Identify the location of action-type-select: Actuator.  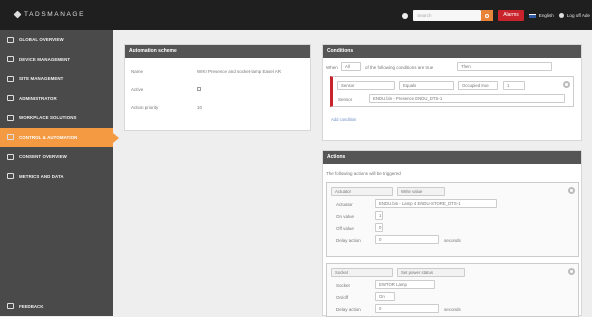
(362, 191).